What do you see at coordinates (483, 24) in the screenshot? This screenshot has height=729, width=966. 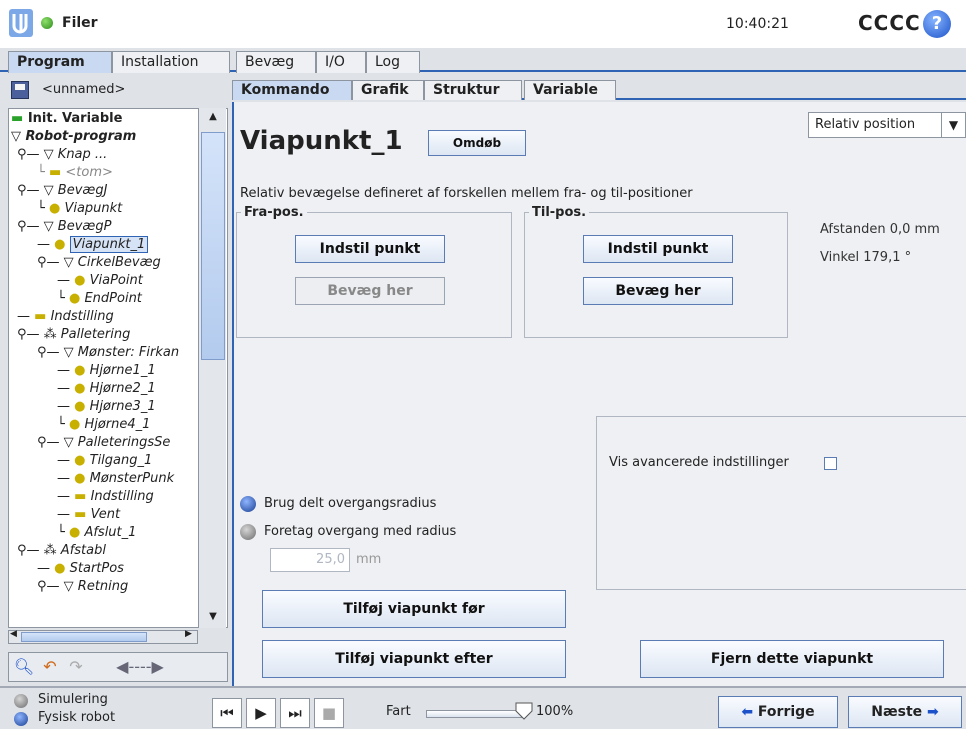 I see `top-bar: Filer 10:40:21 CCCC ?` at bounding box center [483, 24].